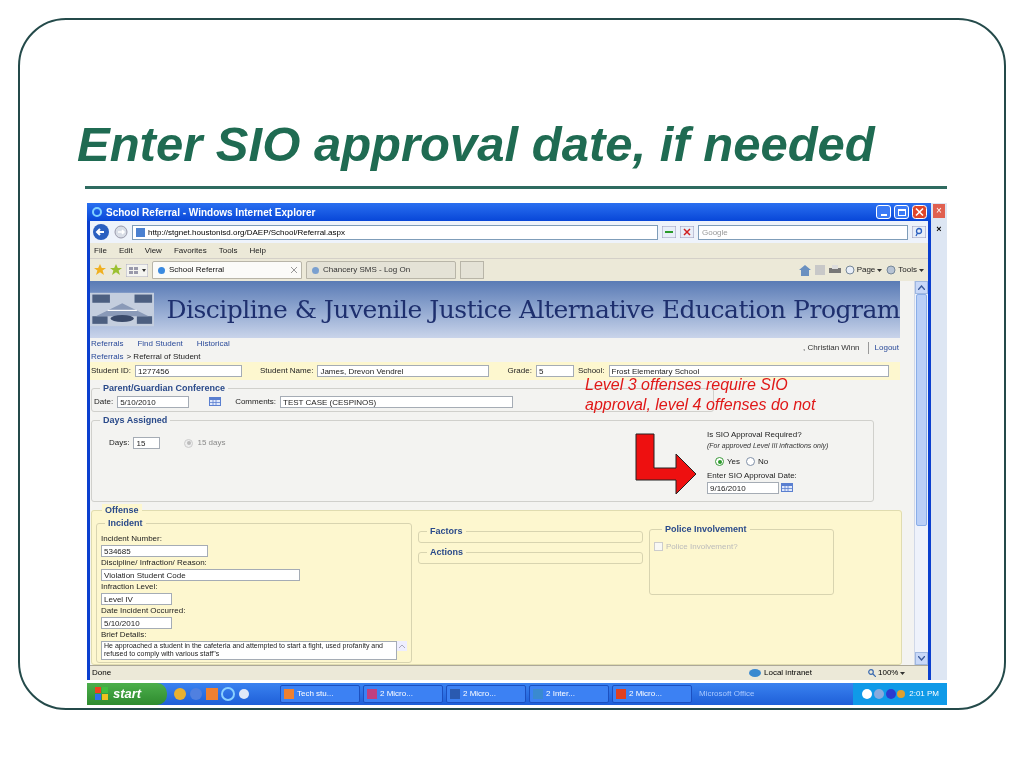 This screenshot has width=1024, height=768. Describe the element at coordinates (137, 270) in the screenshot. I see `tab-list-icon` at that location.